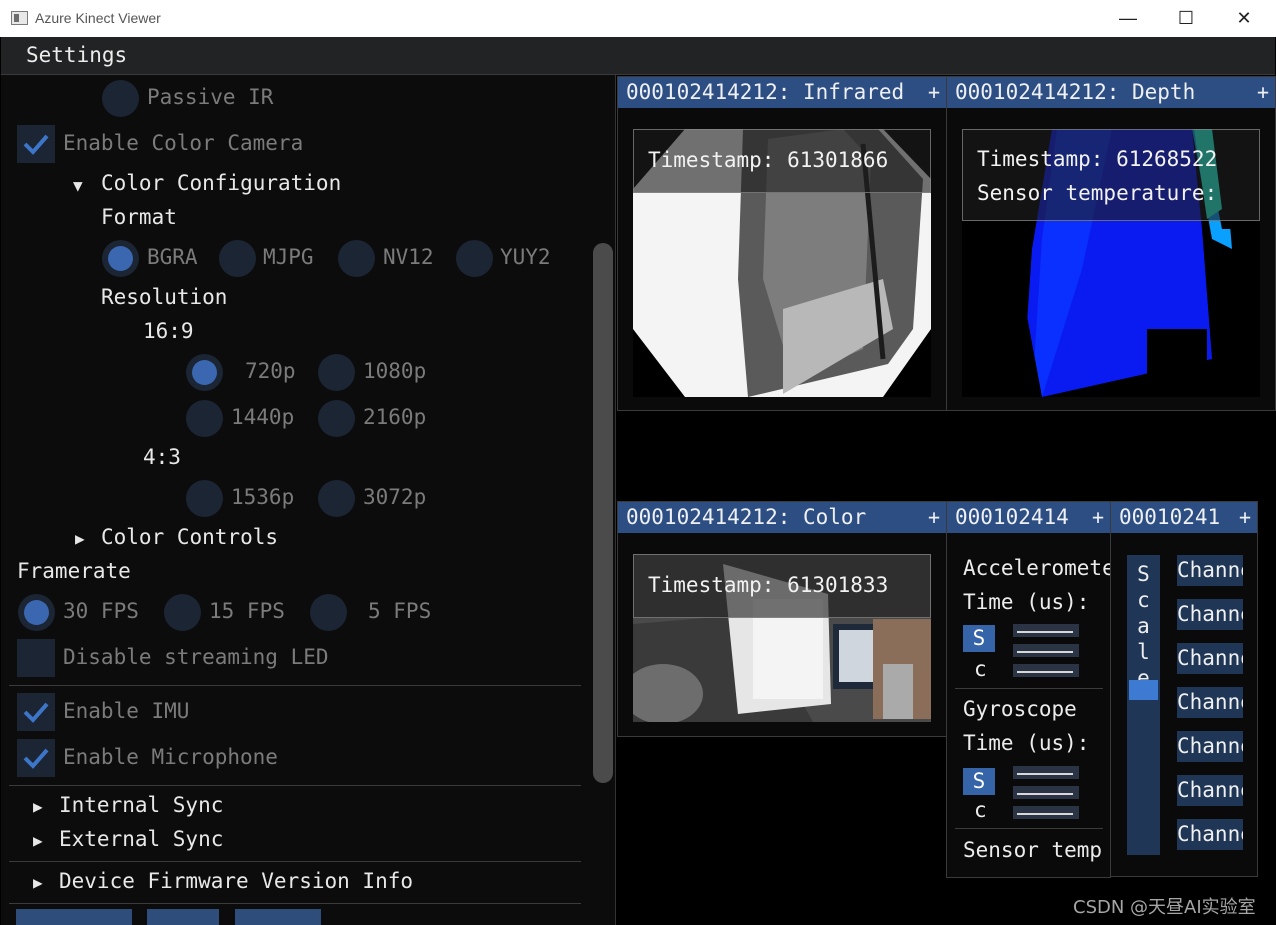 The width and height of the screenshot is (1276, 925). What do you see at coordinates (336, 418) in the screenshot?
I see `radio-res-2160p` at bounding box center [336, 418].